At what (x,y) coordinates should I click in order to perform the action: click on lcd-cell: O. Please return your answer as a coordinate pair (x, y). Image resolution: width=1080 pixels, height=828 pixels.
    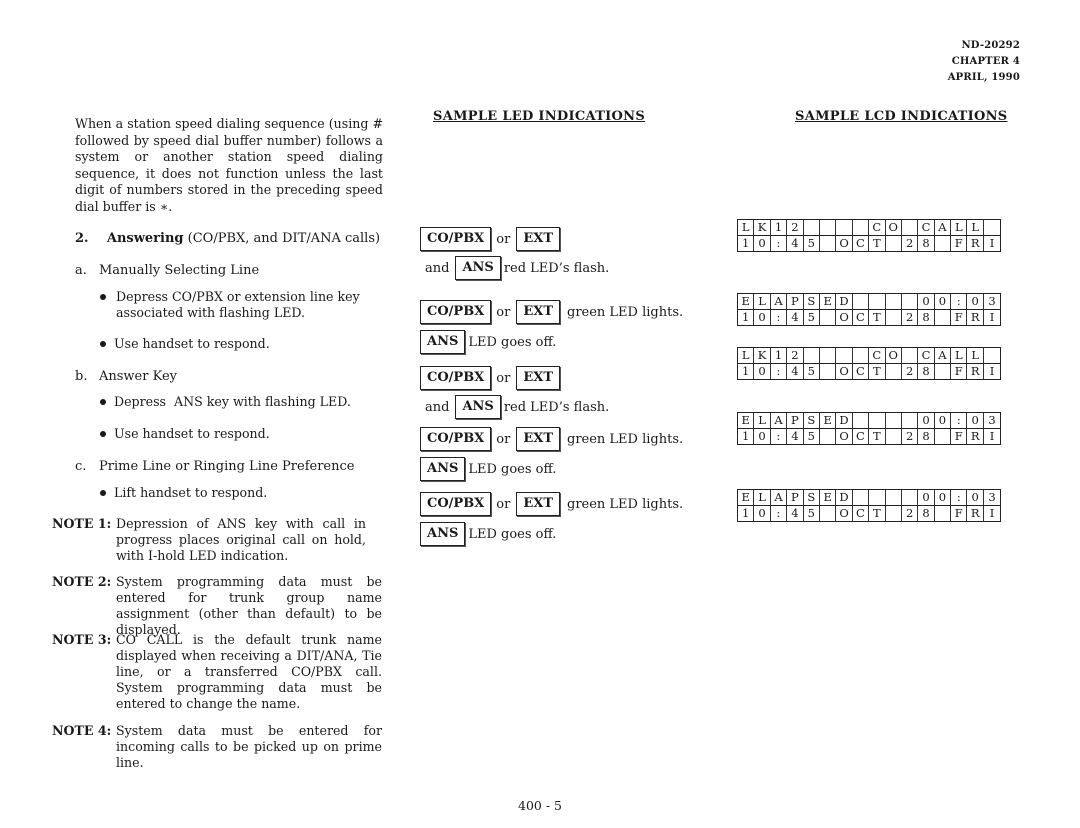
    Looking at the image, I should click on (894, 355).